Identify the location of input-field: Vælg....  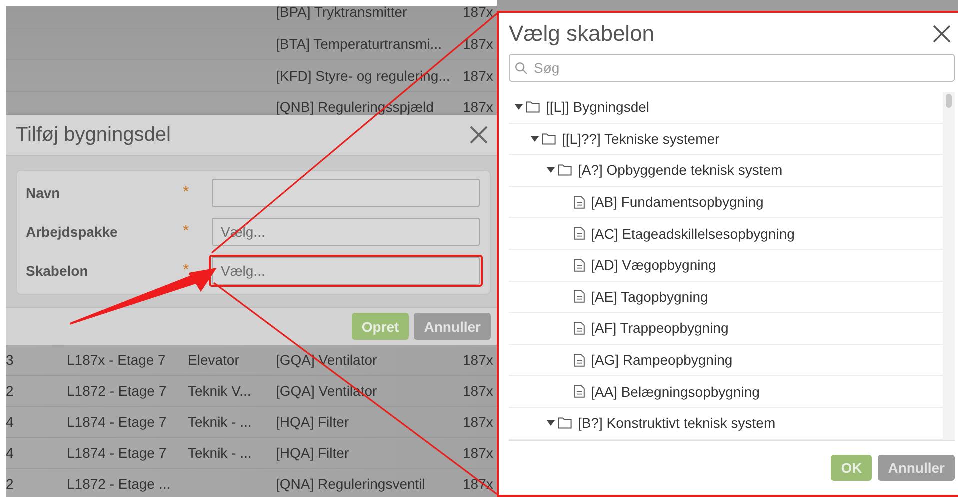
(346, 270).